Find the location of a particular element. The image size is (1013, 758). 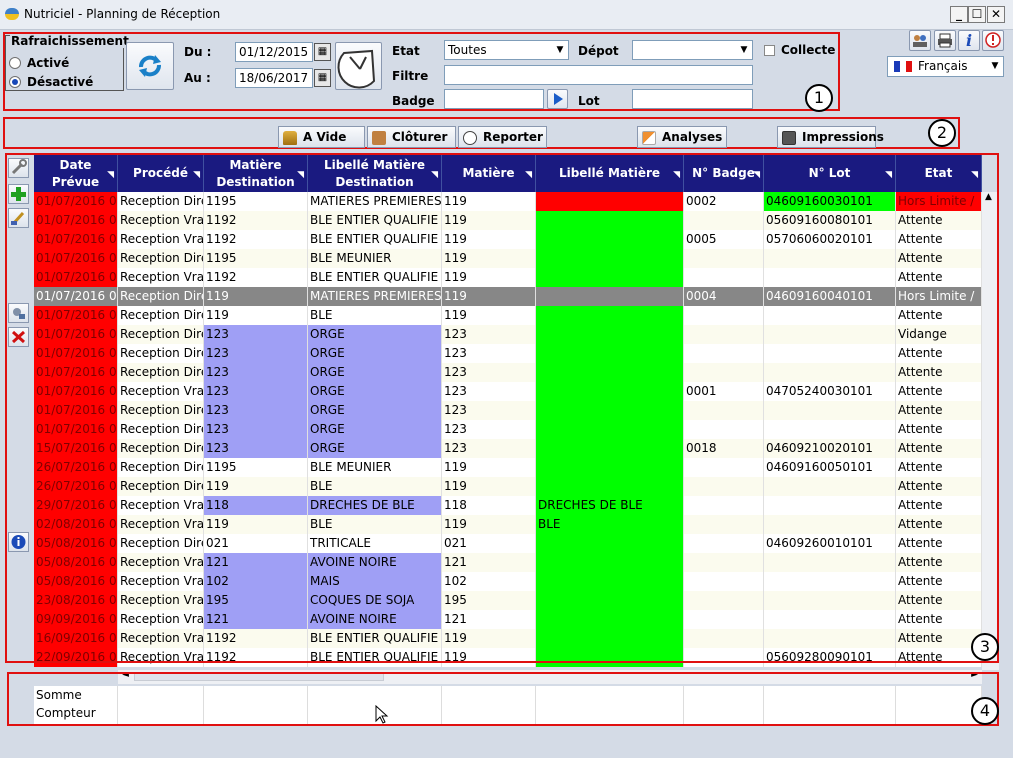

etat-value: Toutes is located at coordinates (467, 50).